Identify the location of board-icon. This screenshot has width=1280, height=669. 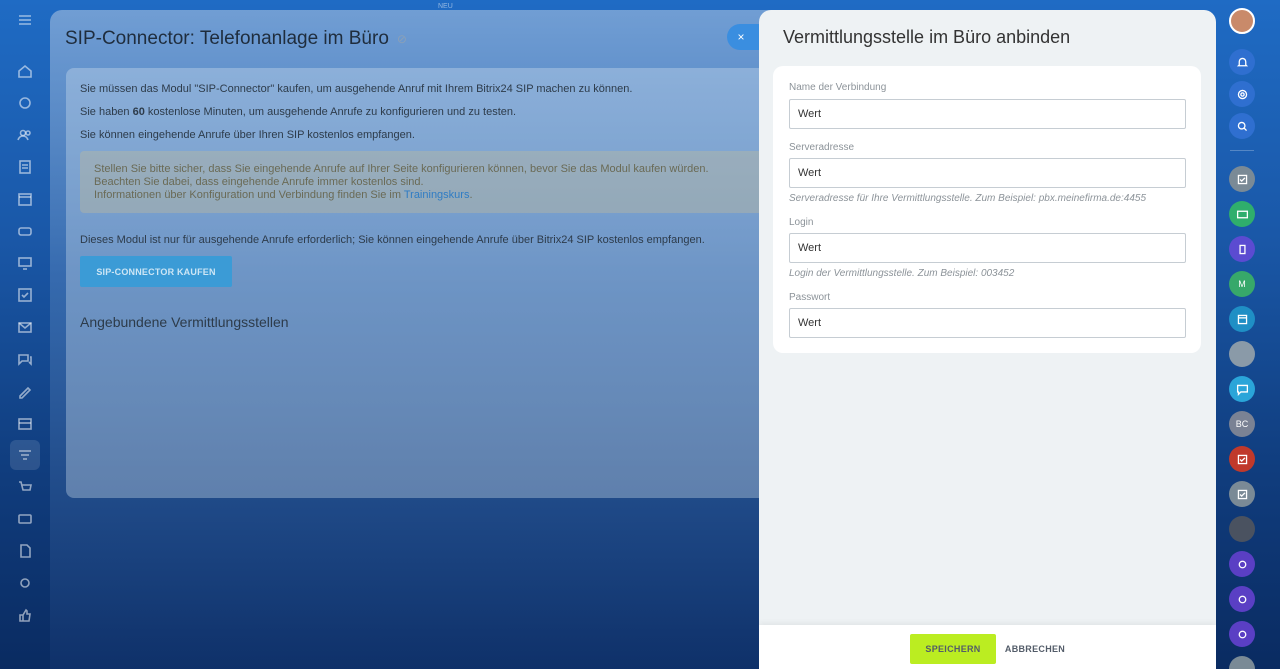
(25, 263).